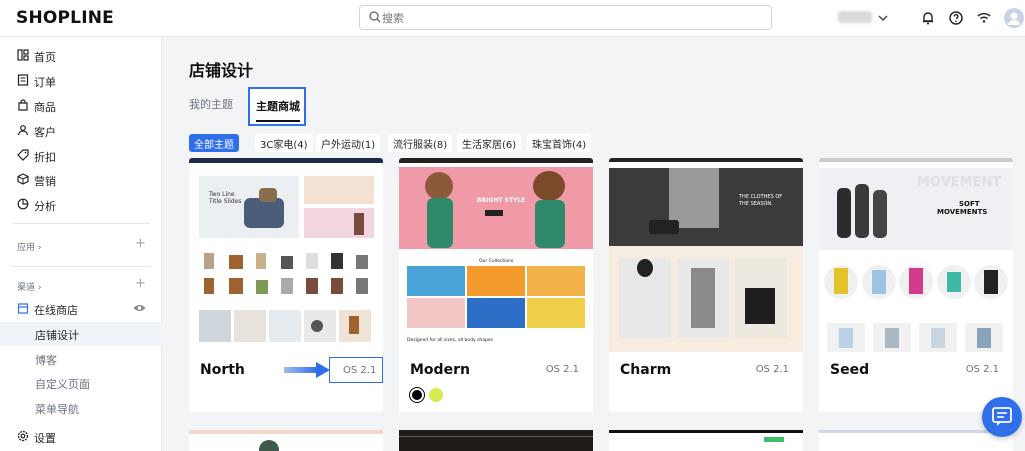  Describe the element at coordinates (307, 370) in the screenshot. I see `arrow-indicator-icon` at that location.